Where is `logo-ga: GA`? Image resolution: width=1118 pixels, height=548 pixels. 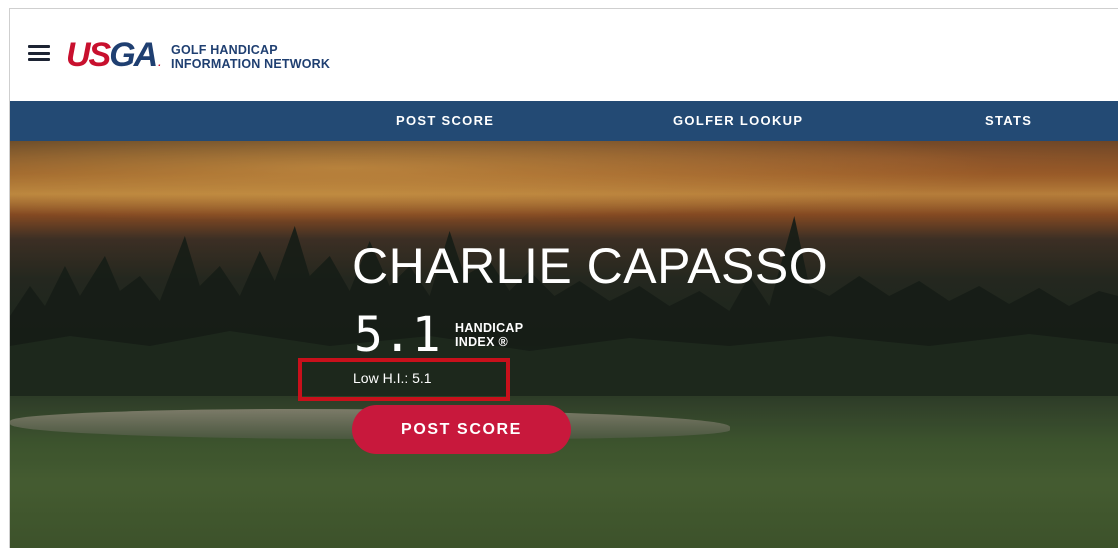
logo-ga: GA is located at coordinates (133, 55).